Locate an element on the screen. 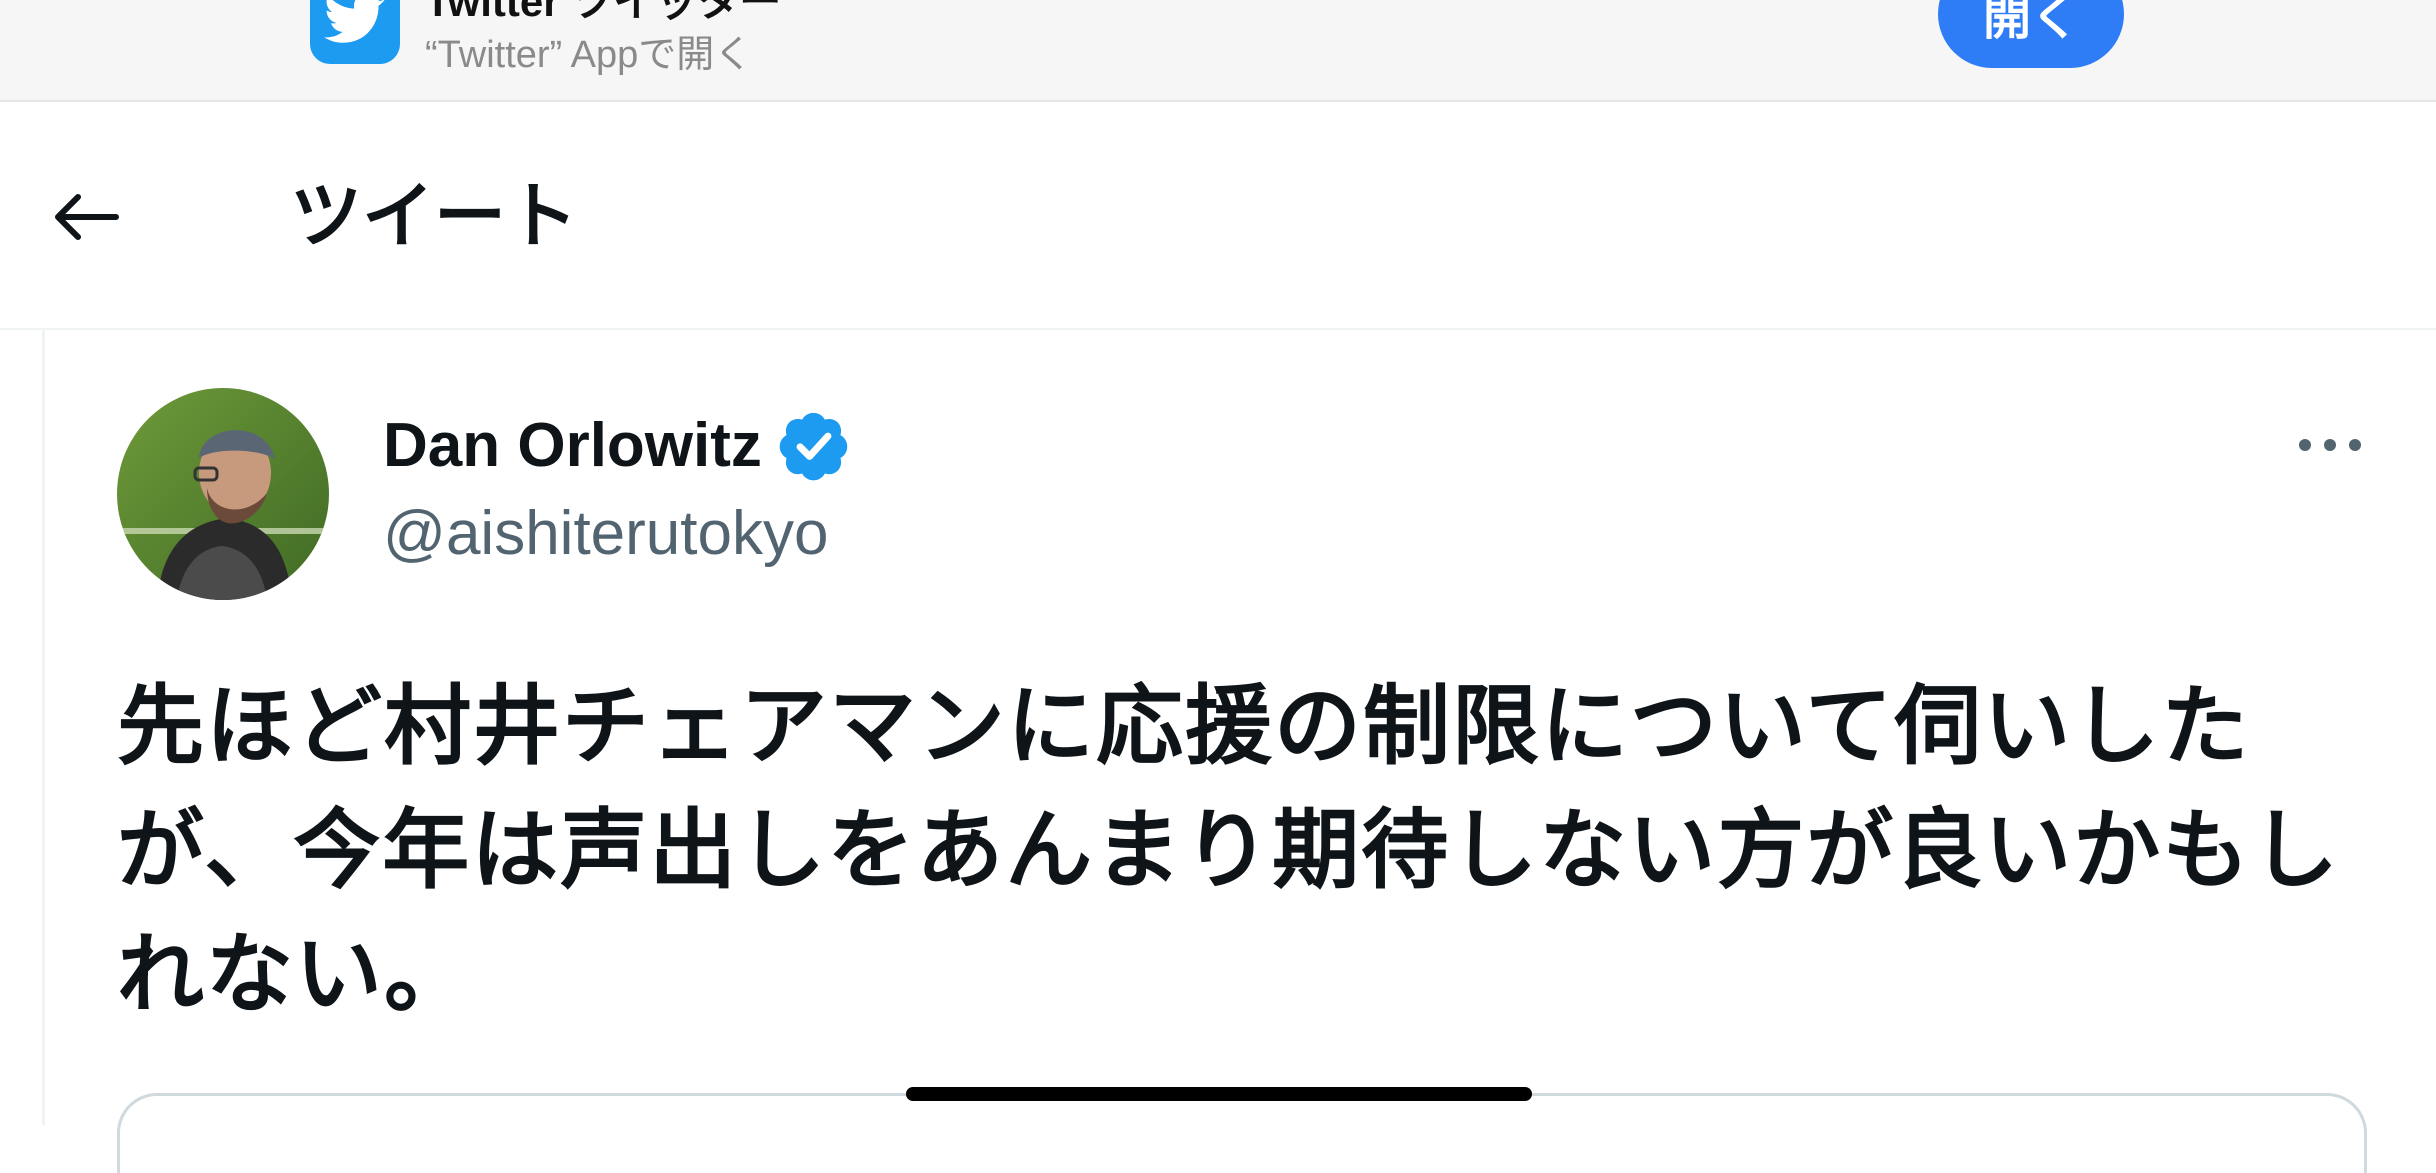 The image size is (2436, 1173). more-horizontal-icon is located at coordinates (2330, 445).